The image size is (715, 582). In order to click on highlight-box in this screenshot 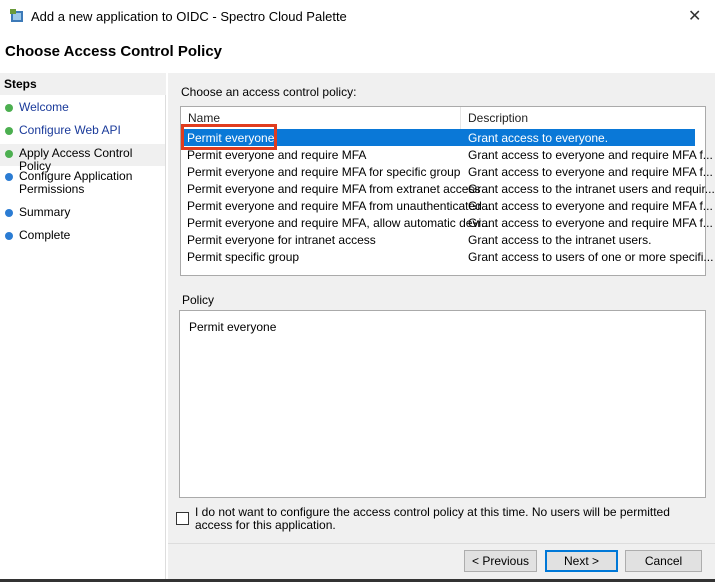, I will do `click(229, 137)`.